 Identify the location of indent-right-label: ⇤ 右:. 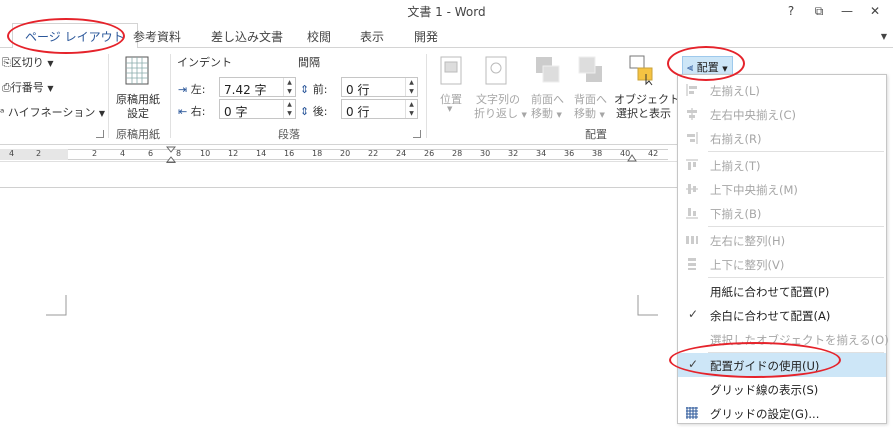
(192, 111).